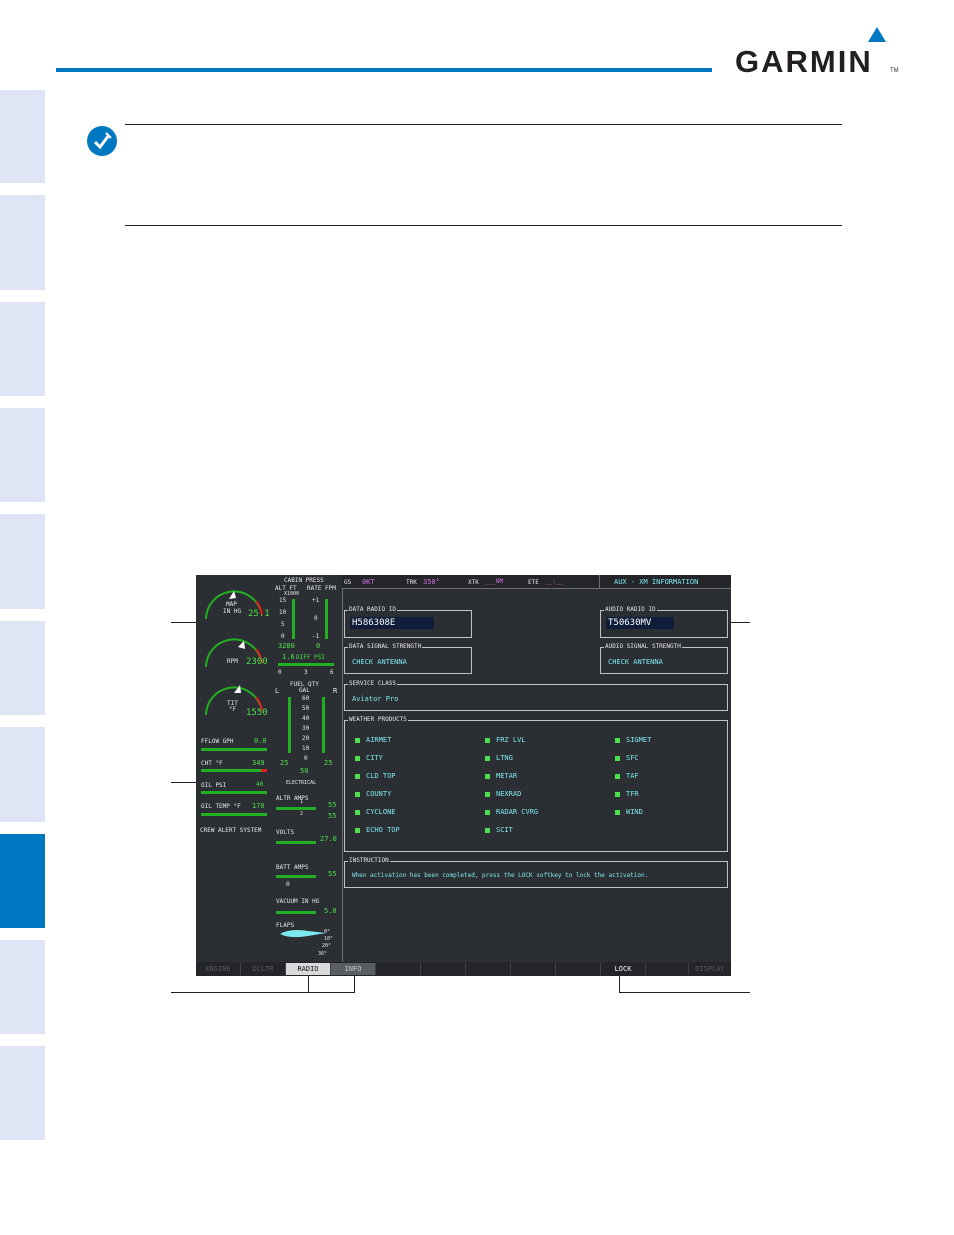  What do you see at coordinates (503, 794) in the screenshot?
I see `wx-product: NEXRAD` at bounding box center [503, 794].